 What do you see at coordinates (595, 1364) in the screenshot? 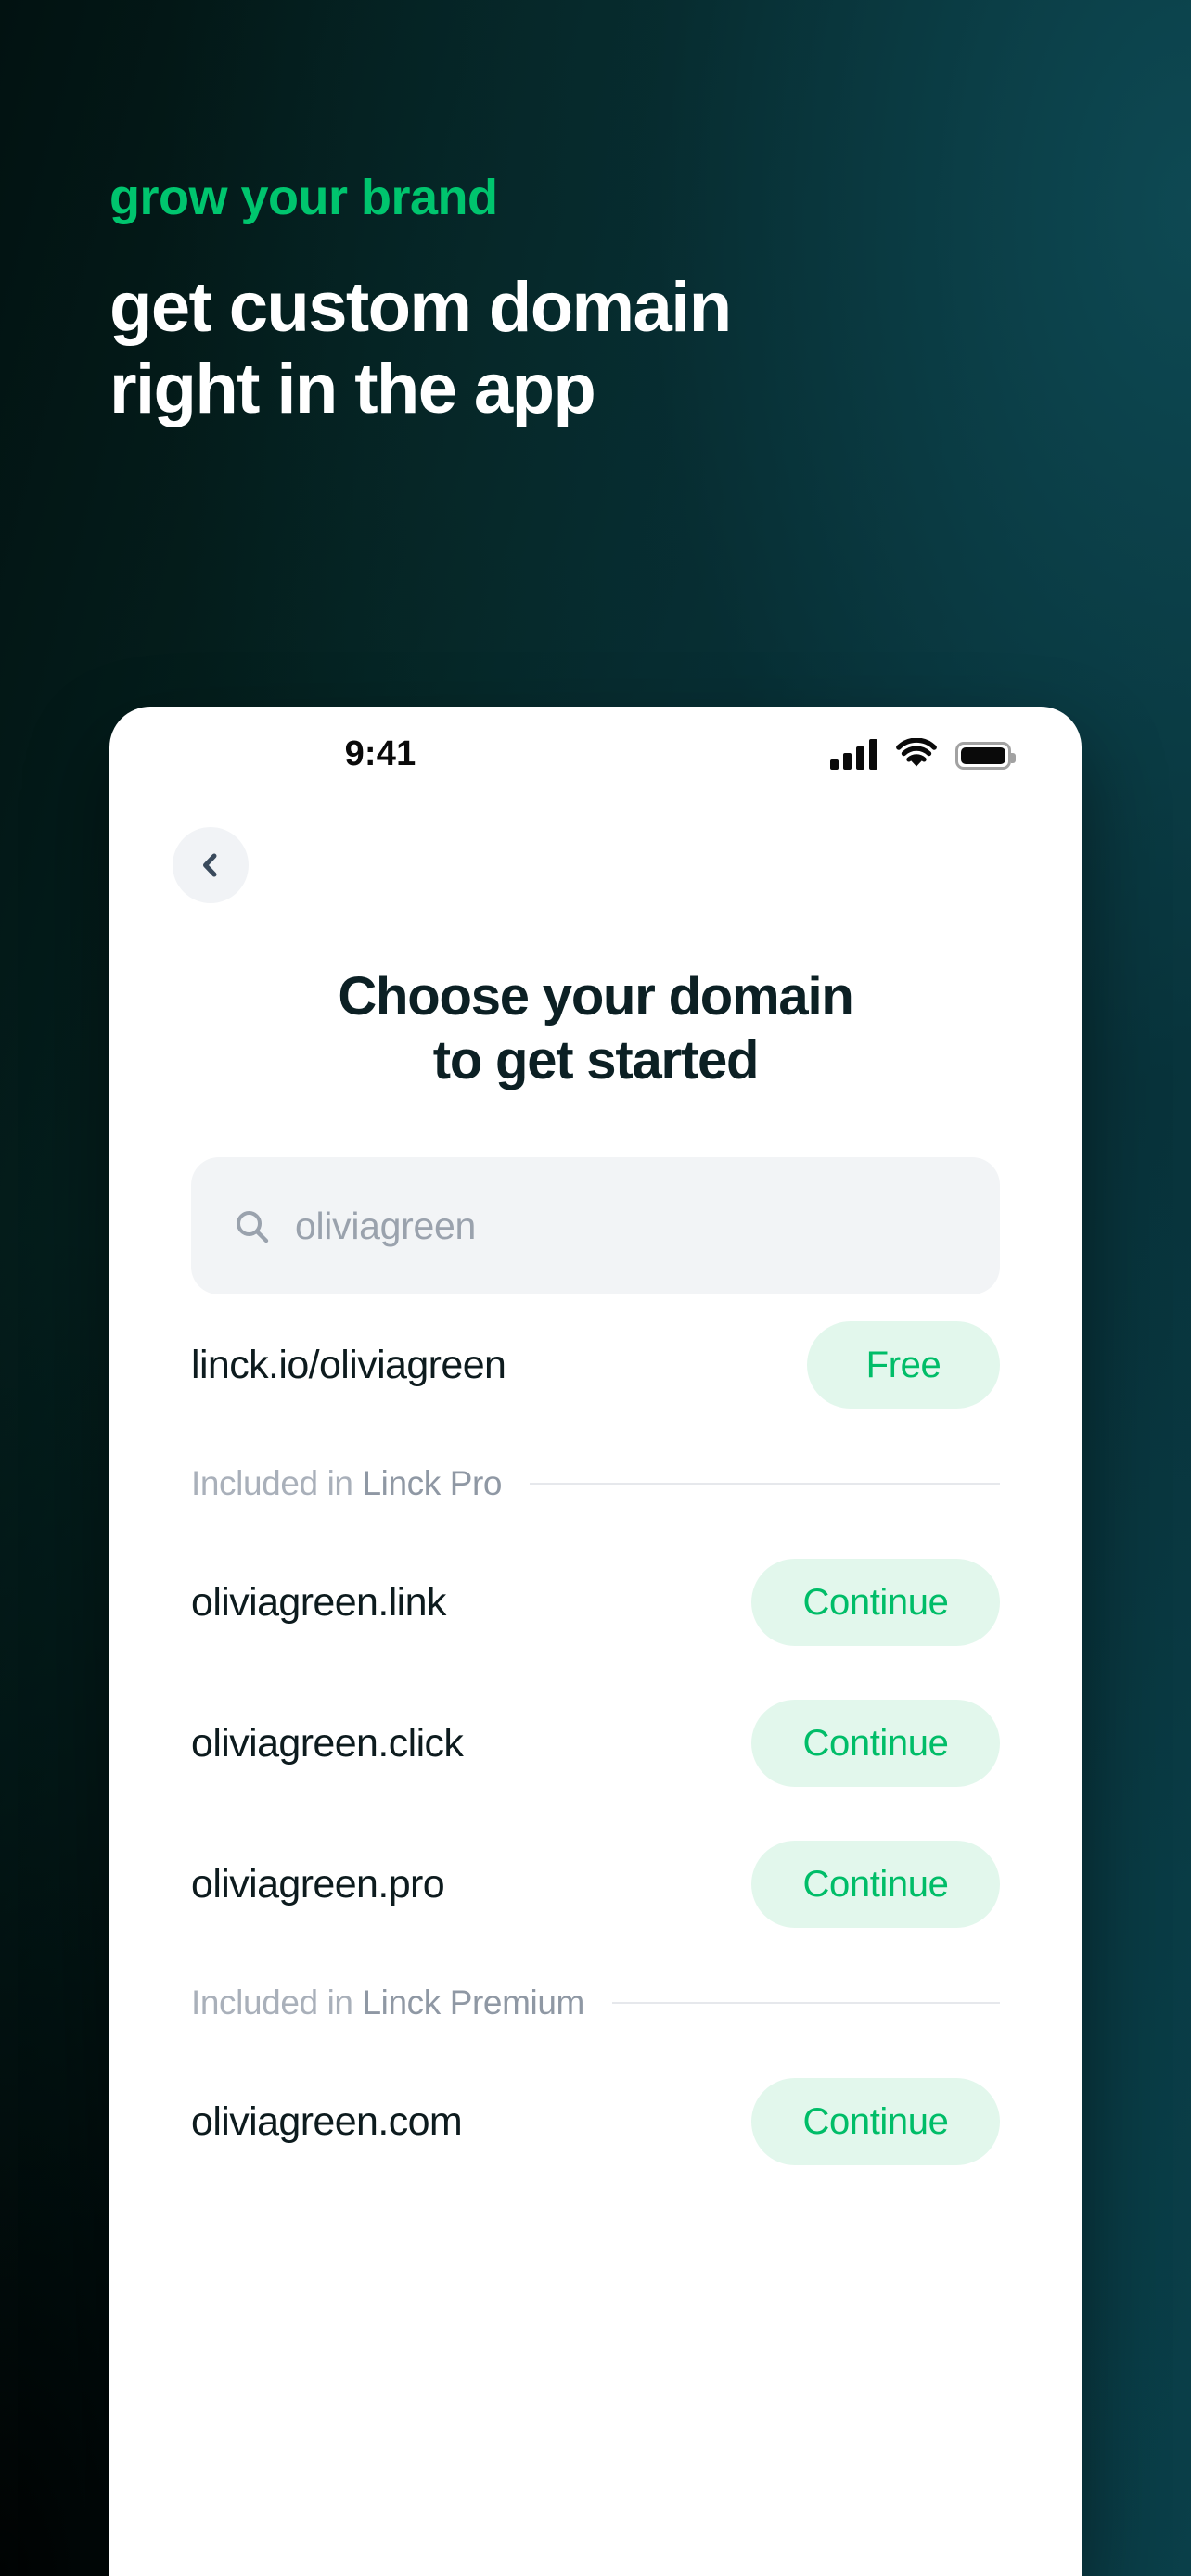
I see `domain-row-primary: linck.io/oliviagreen Free` at bounding box center [595, 1364].